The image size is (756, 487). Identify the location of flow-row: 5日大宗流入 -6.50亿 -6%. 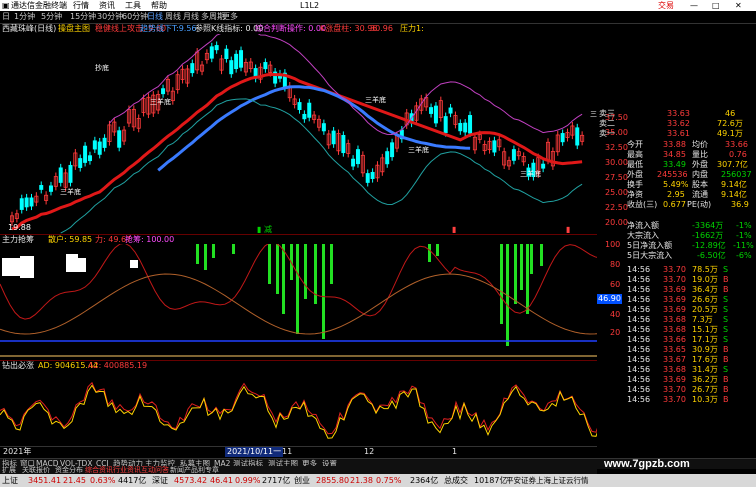
(676, 256).